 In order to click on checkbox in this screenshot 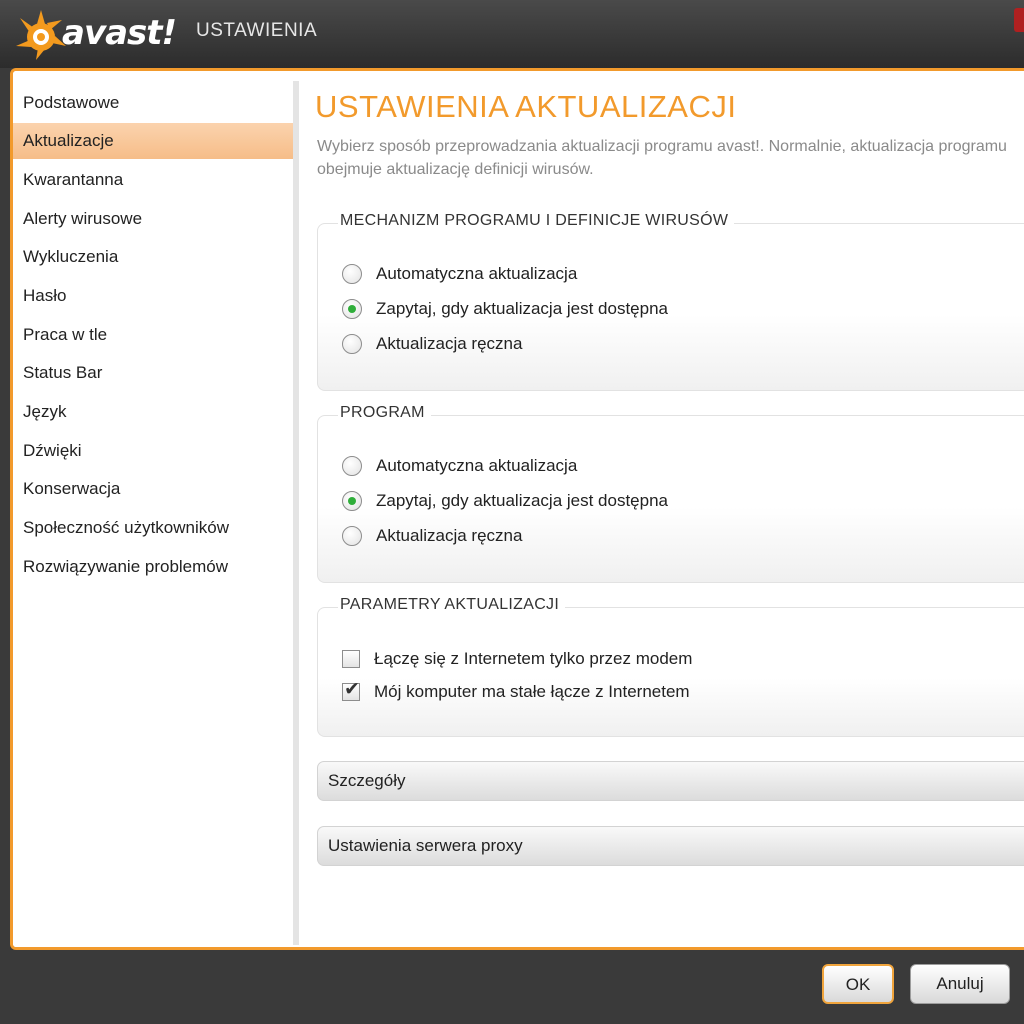, I will do `click(351, 659)`.